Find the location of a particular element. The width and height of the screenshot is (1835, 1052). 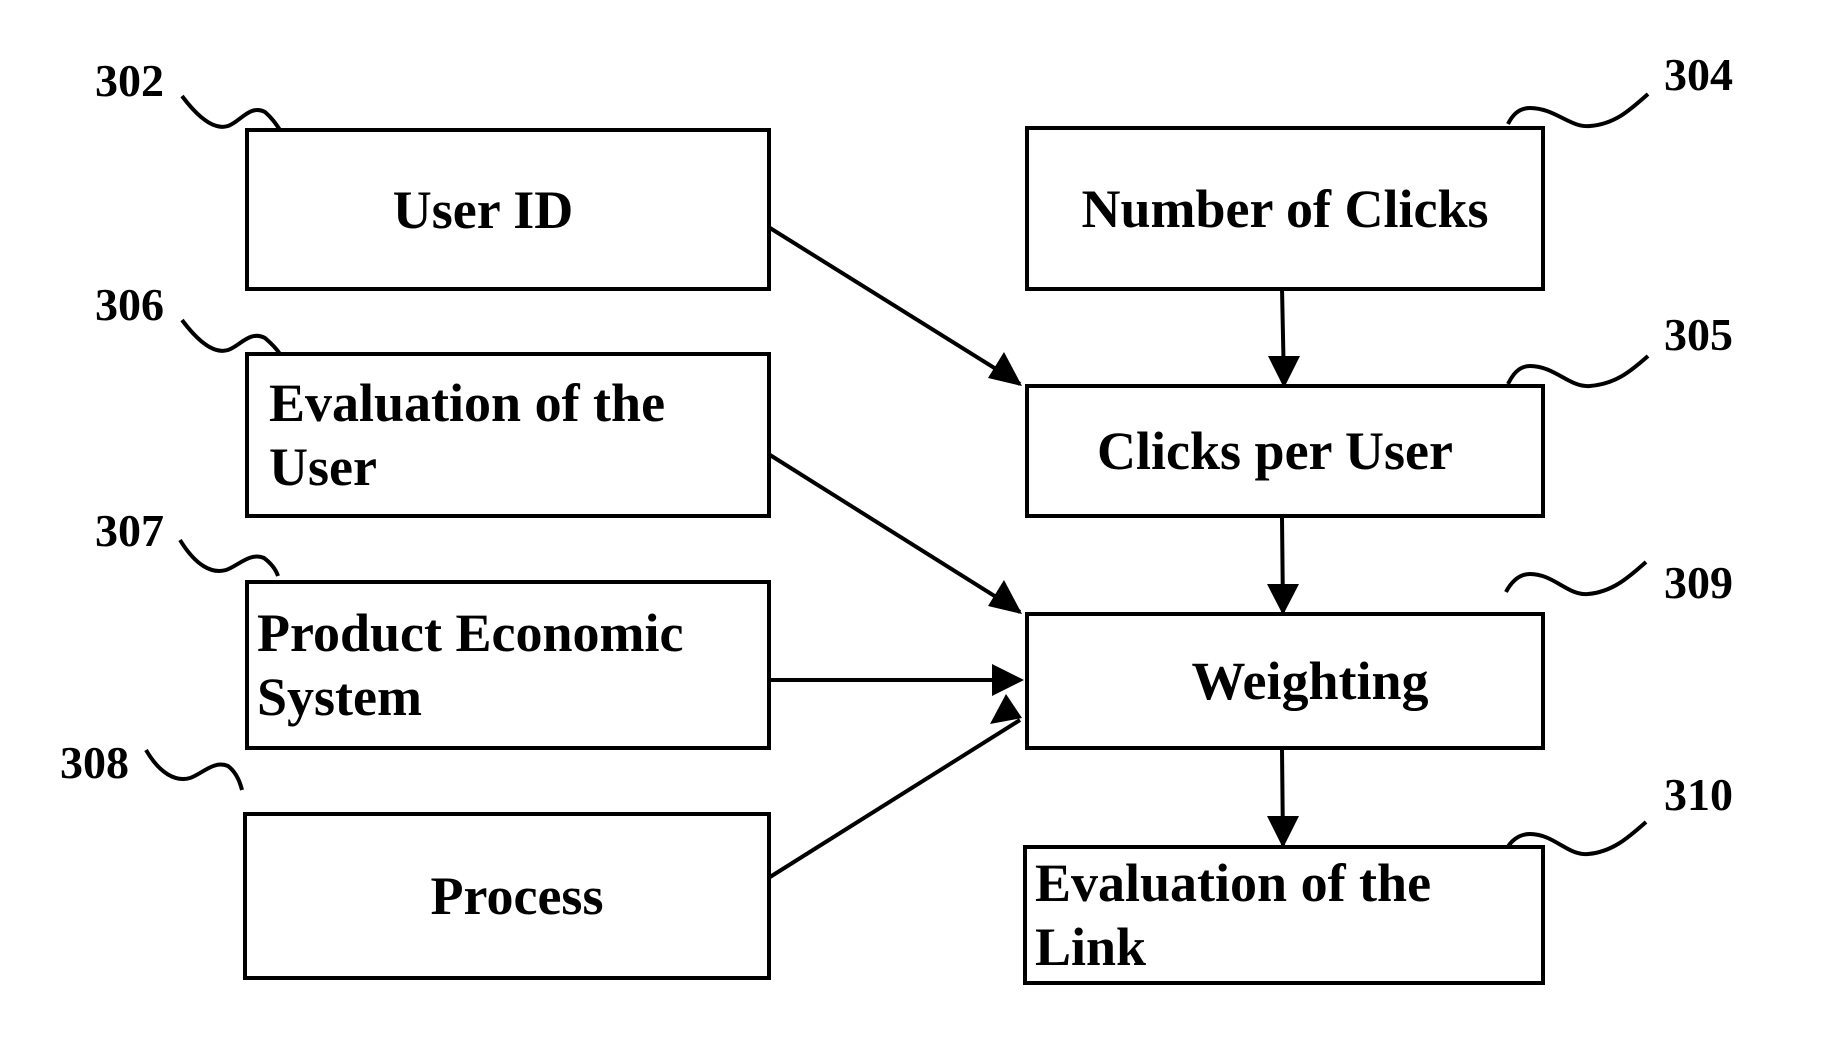

ref-302: 302 is located at coordinates (129, 80).